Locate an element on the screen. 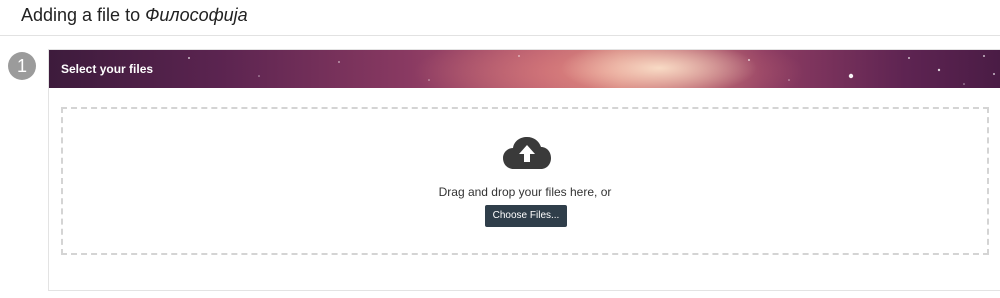  dropzone-instruction: Drag and drop your files here, or is located at coordinates (525, 192).